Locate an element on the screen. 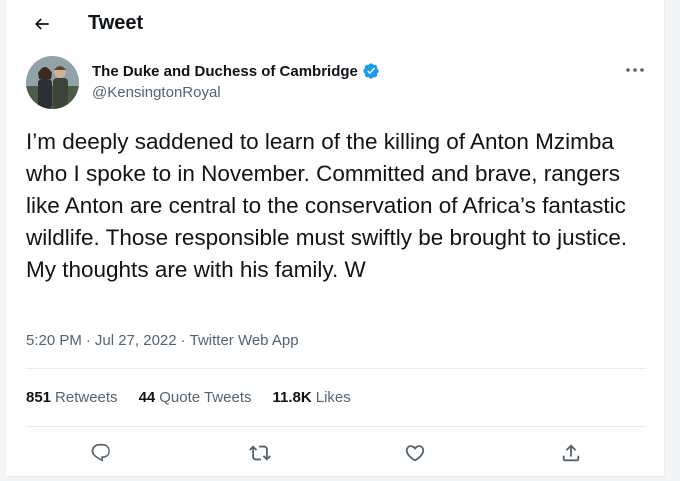 The image size is (680, 481). author-name-row: The Duke and Duchess of Cambridge is located at coordinates (236, 71).